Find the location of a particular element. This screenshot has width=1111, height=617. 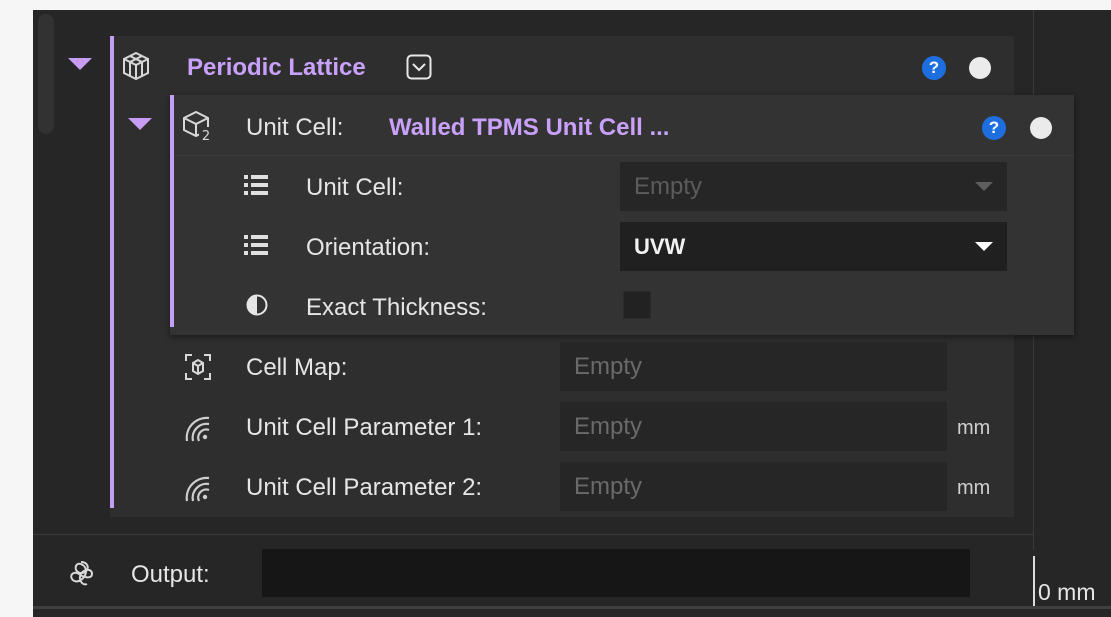

output-field is located at coordinates (616, 573).